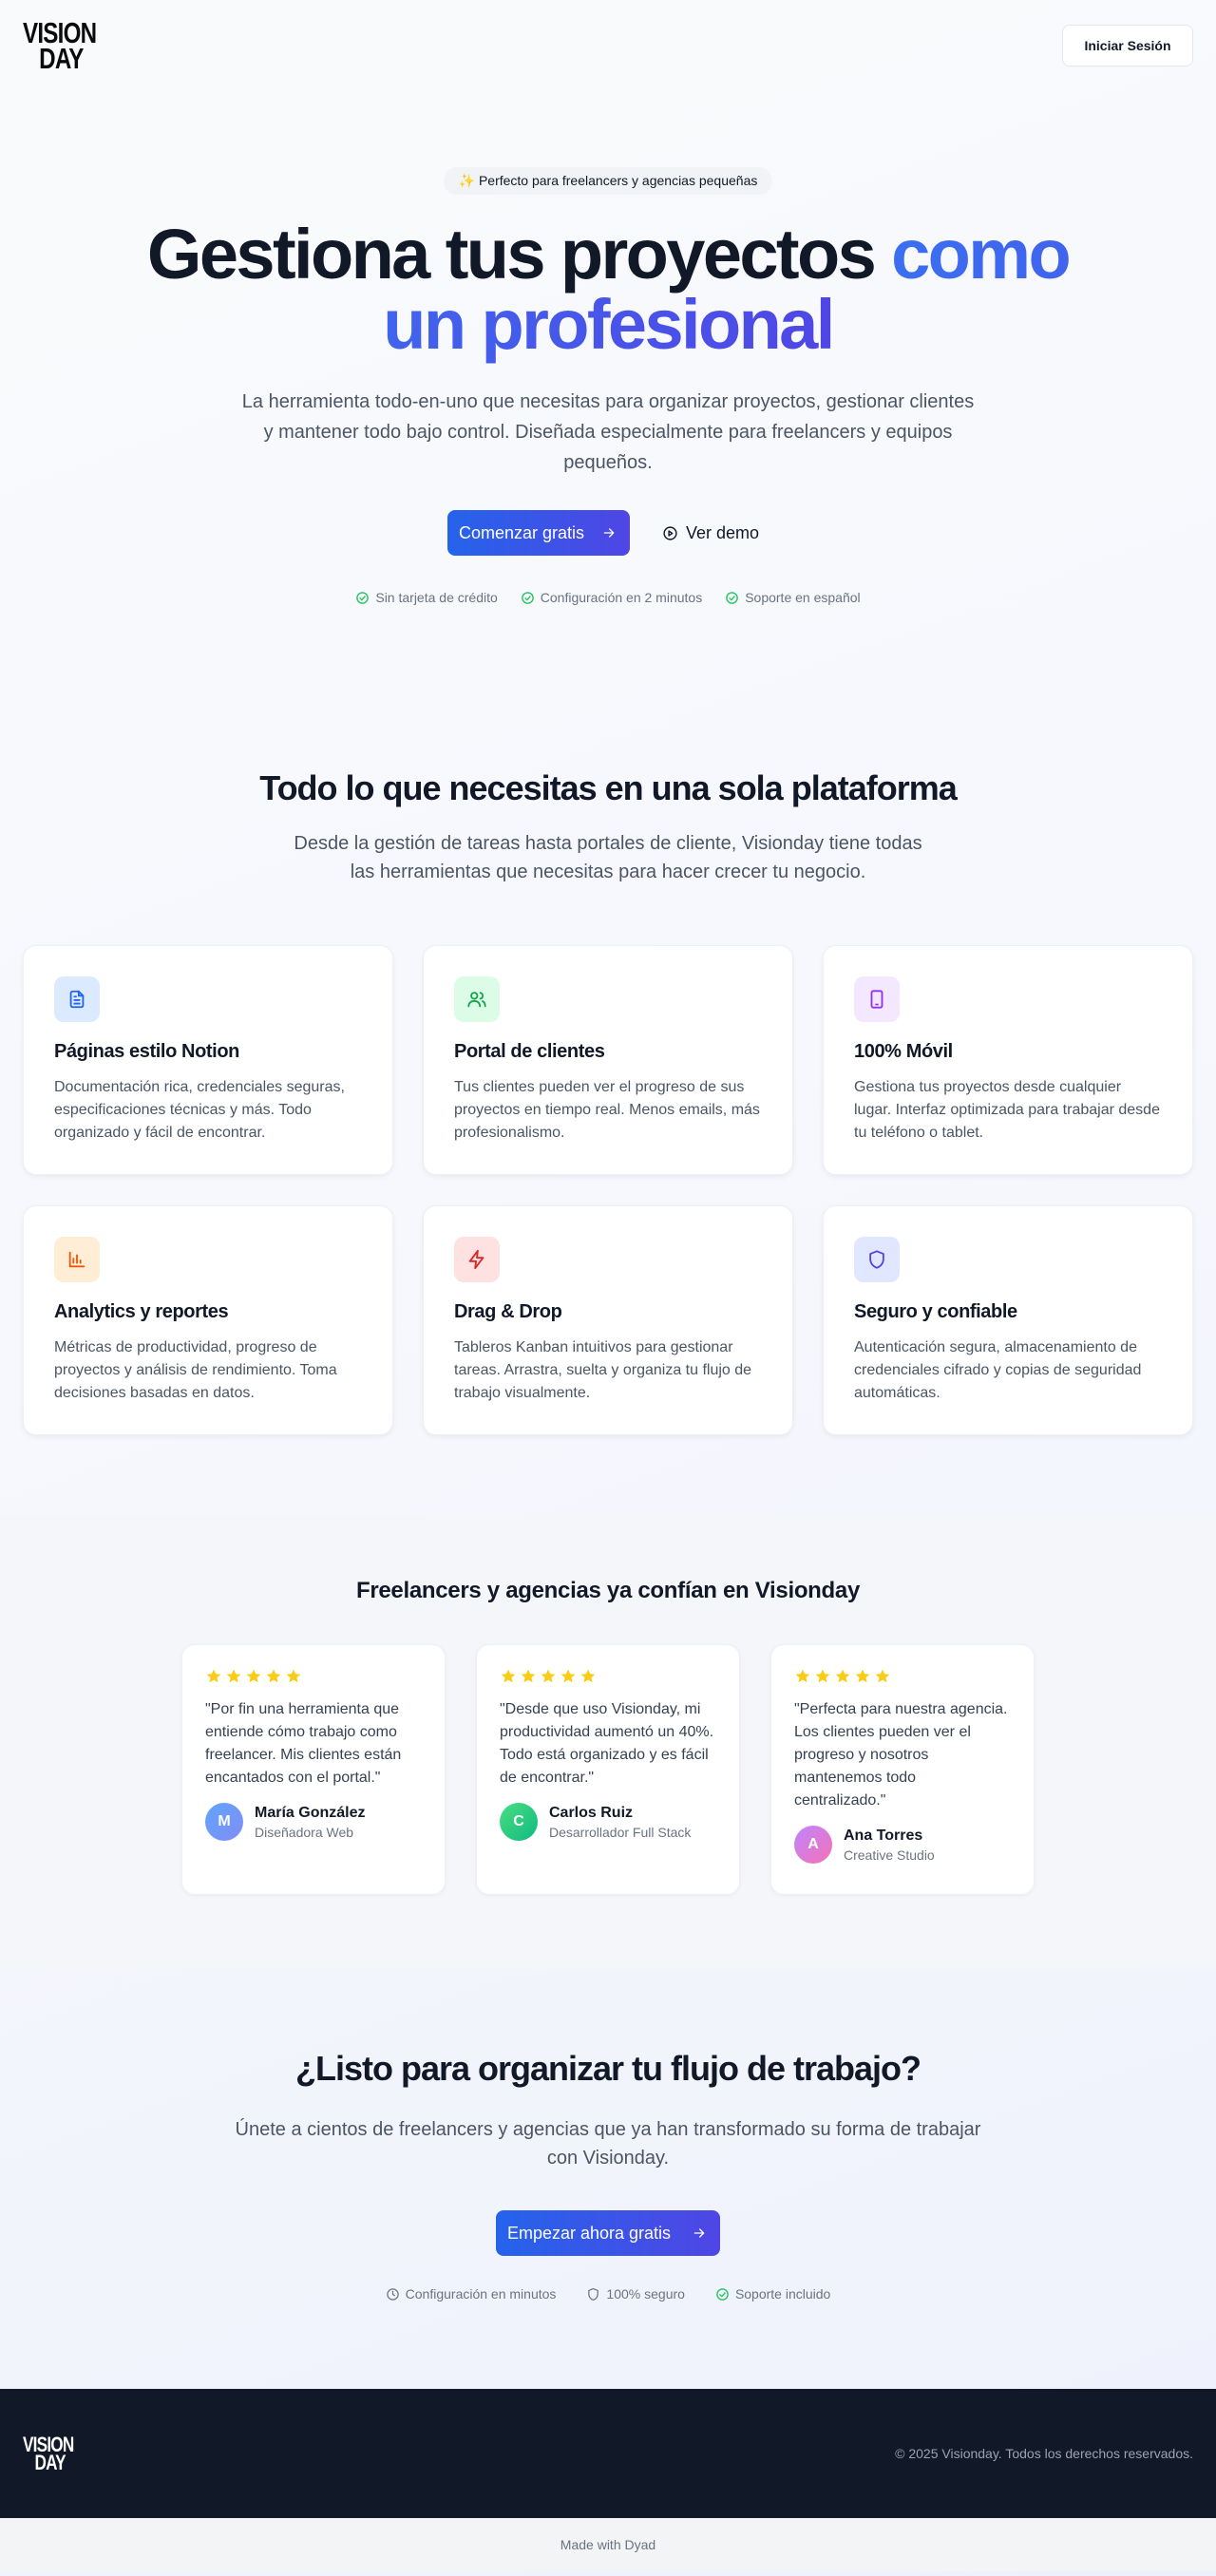  What do you see at coordinates (481, 2293) in the screenshot?
I see `cta-benefit-label: Configuración en minutos` at bounding box center [481, 2293].